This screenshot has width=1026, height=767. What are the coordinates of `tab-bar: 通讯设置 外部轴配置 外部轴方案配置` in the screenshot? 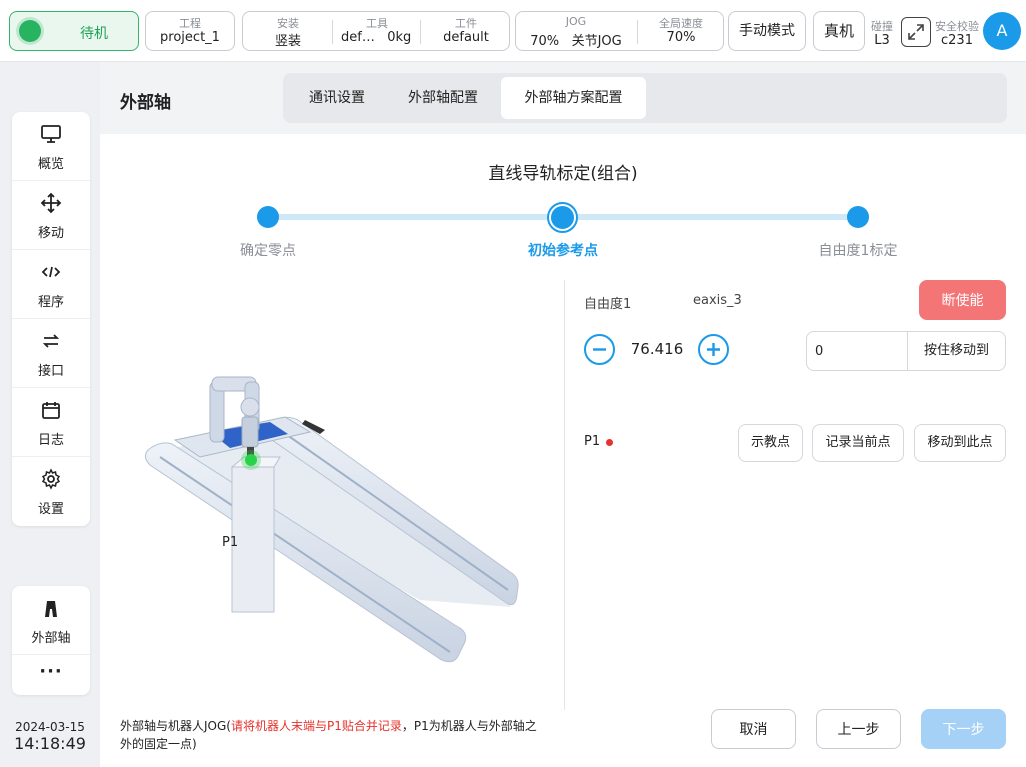 It's located at (645, 98).